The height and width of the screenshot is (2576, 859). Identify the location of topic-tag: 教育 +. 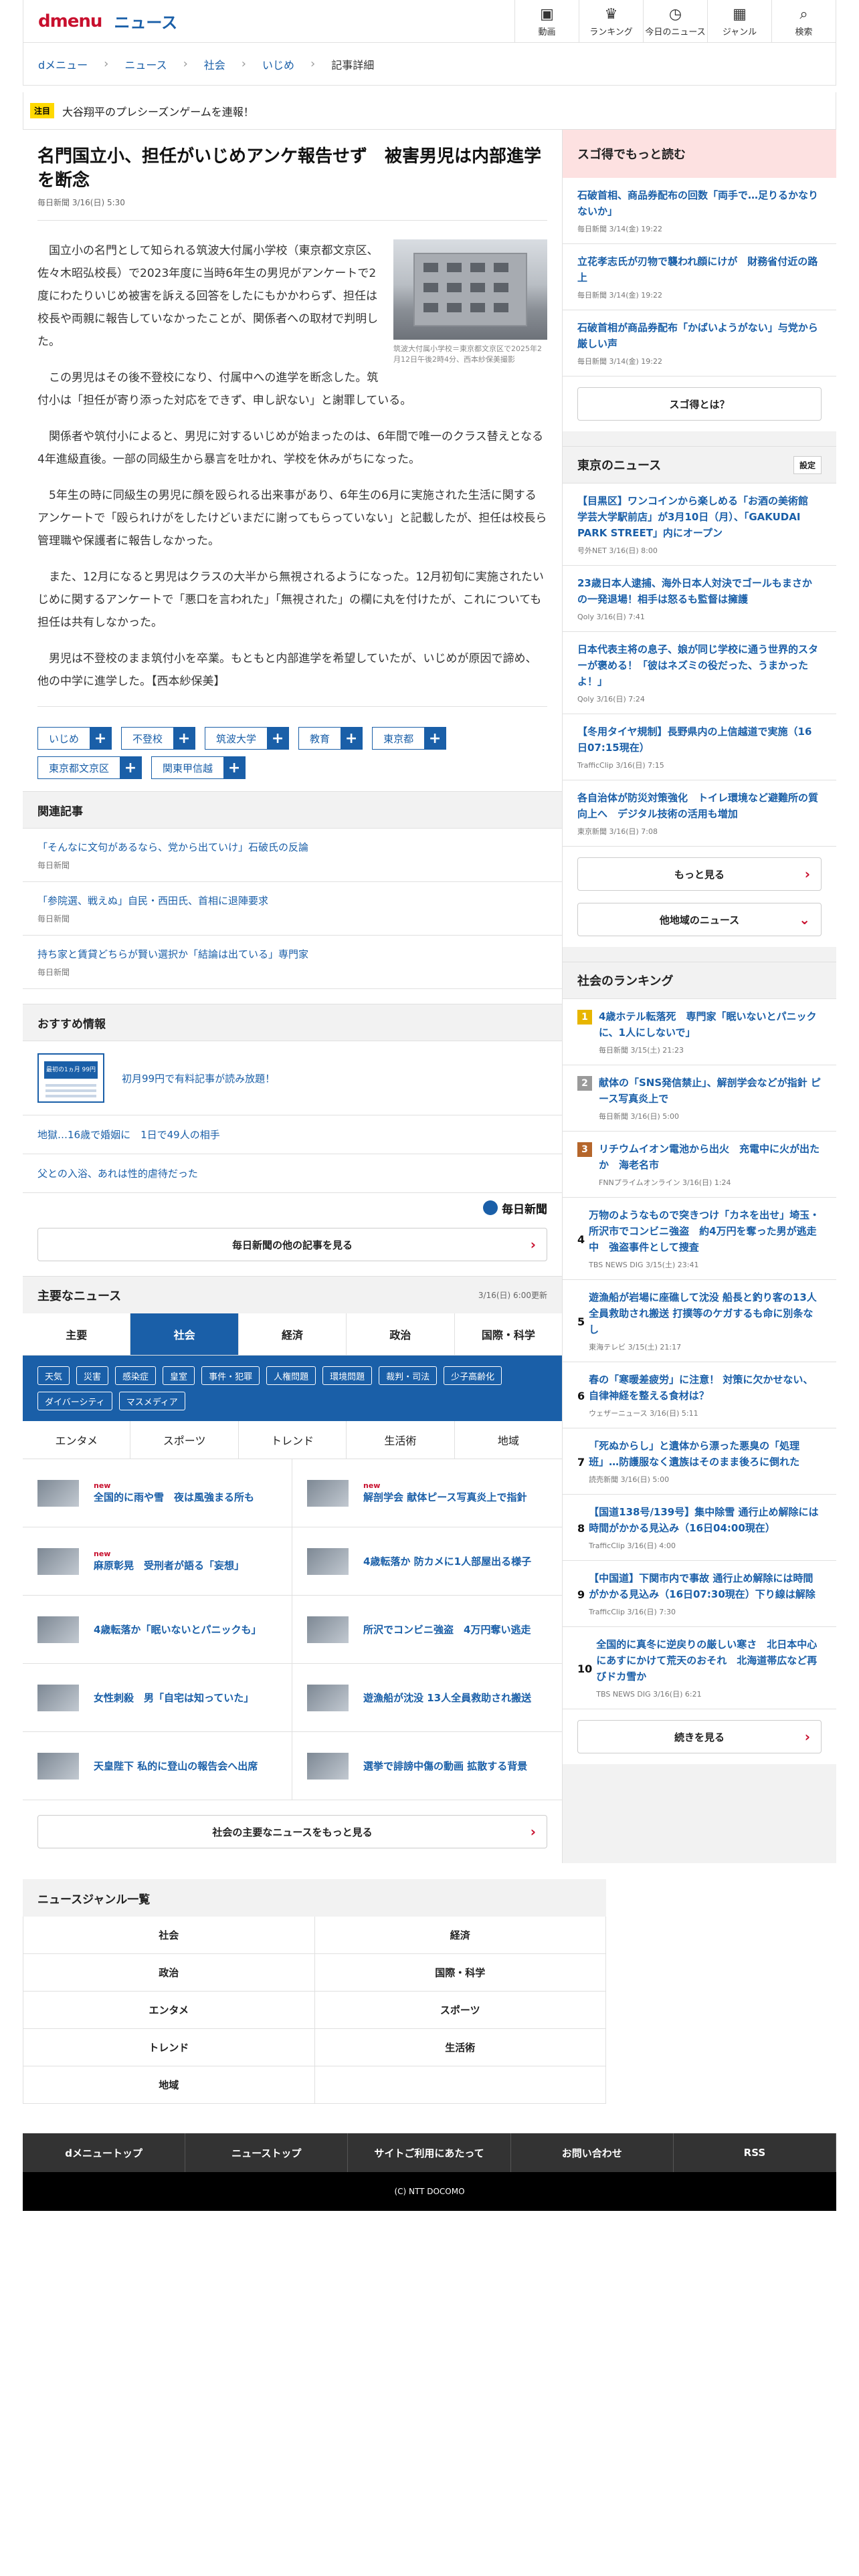
(330, 739).